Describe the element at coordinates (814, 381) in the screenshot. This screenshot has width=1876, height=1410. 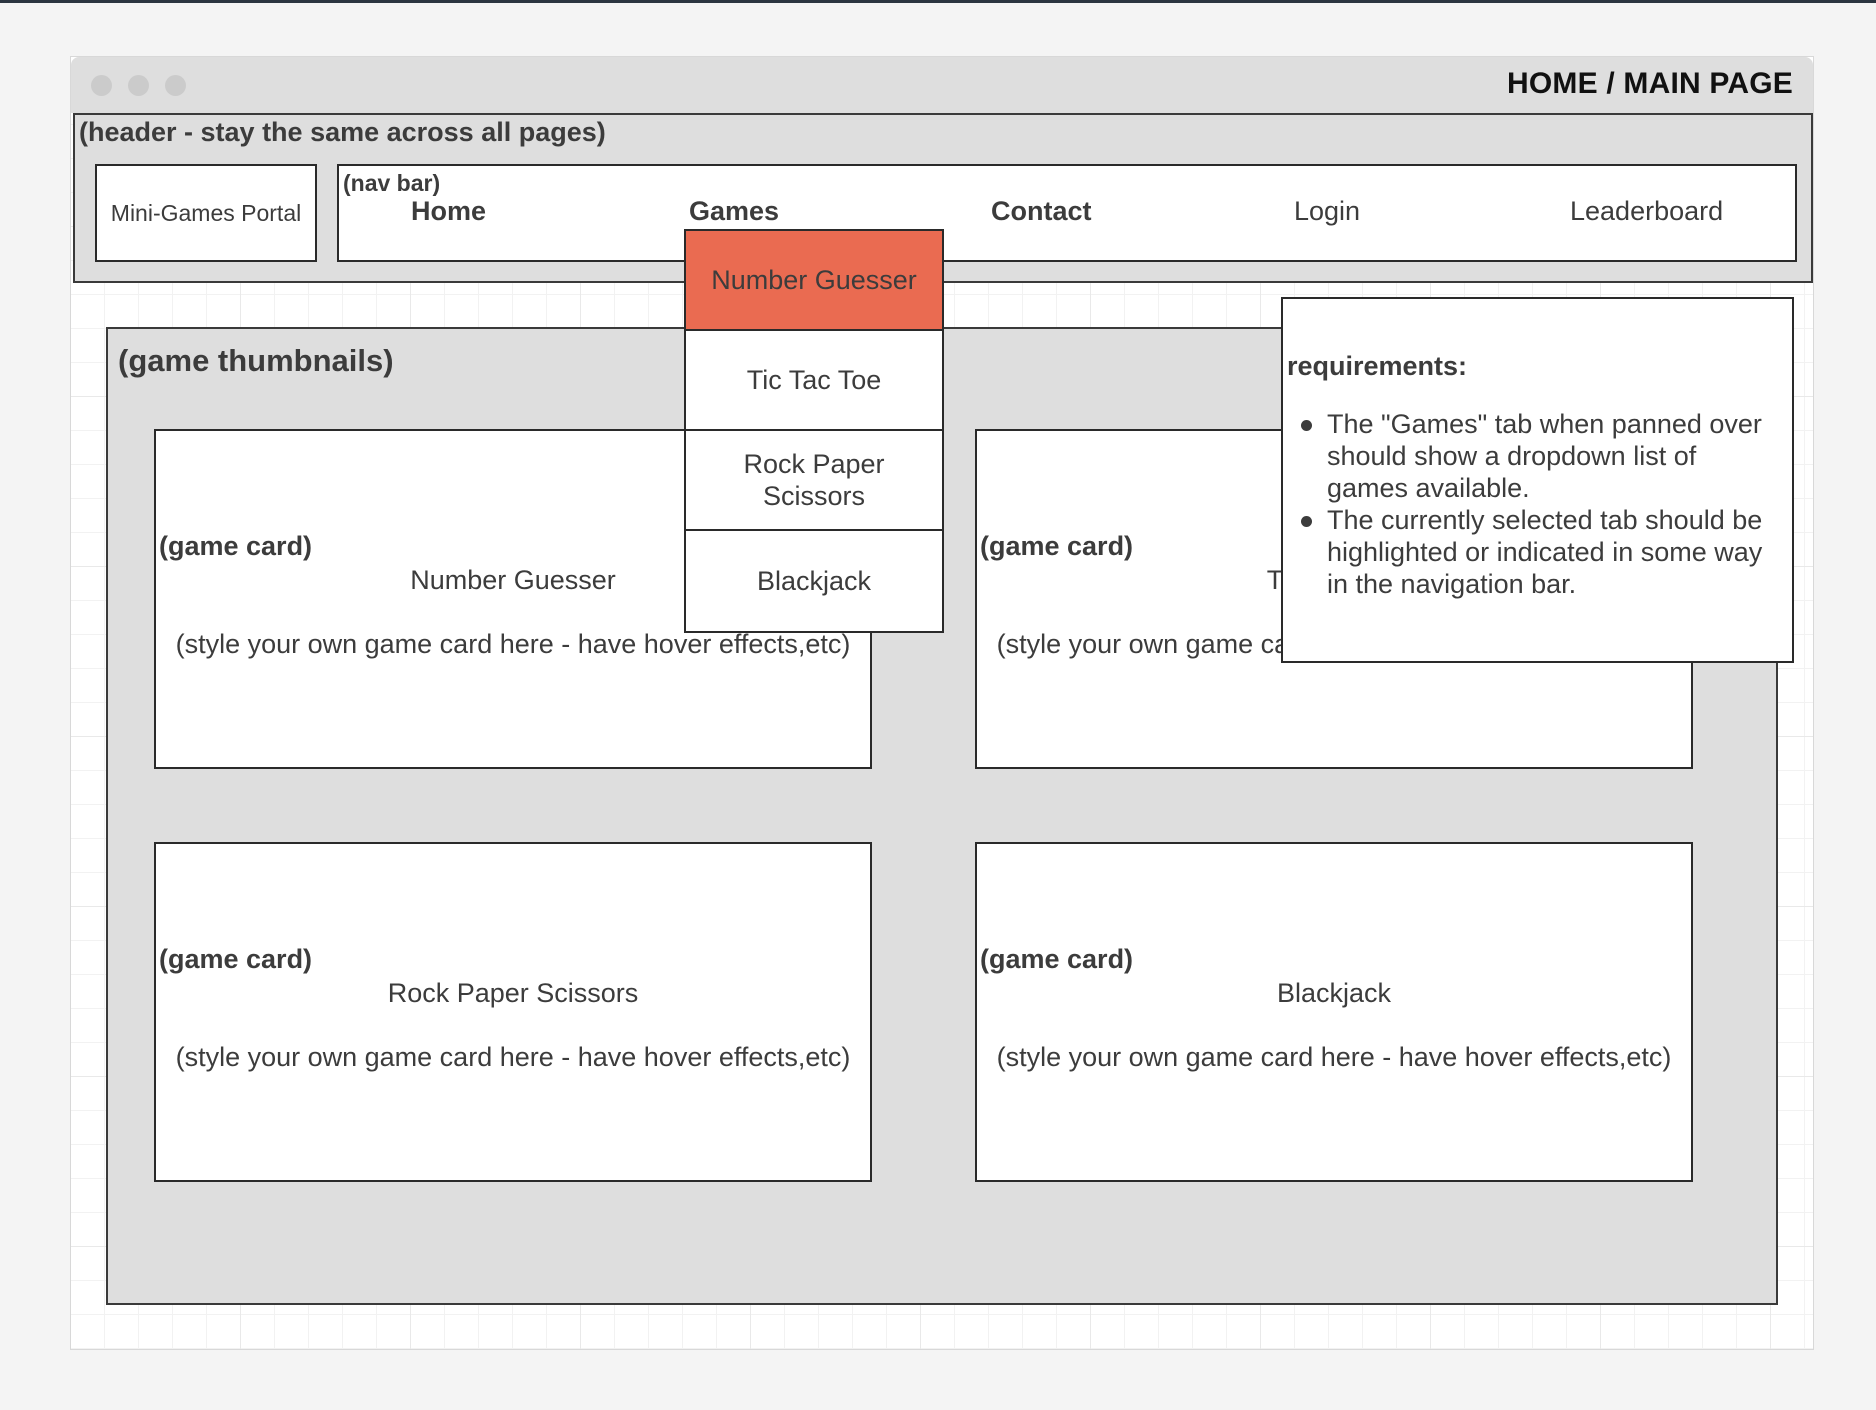
I see `dropdown-item-tic-tac-toe: Tic Tac Toe` at that location.